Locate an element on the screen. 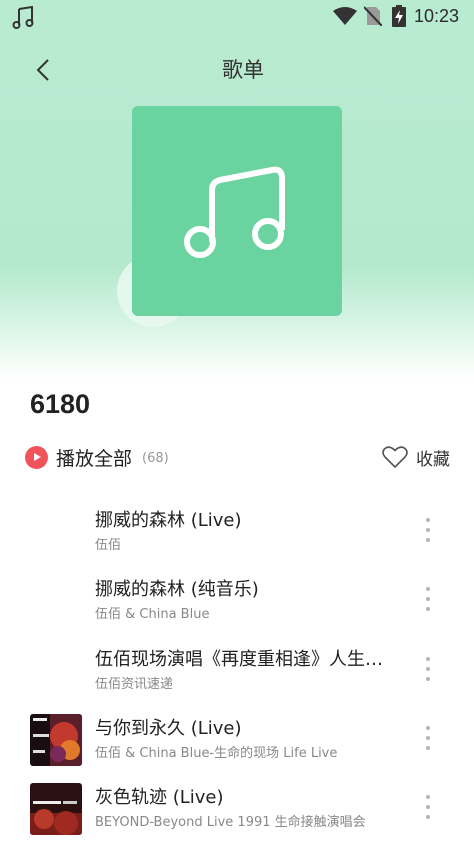 The height and width of the screenshot is (843, 474). heart-icon is located at coordinates (395, 457).